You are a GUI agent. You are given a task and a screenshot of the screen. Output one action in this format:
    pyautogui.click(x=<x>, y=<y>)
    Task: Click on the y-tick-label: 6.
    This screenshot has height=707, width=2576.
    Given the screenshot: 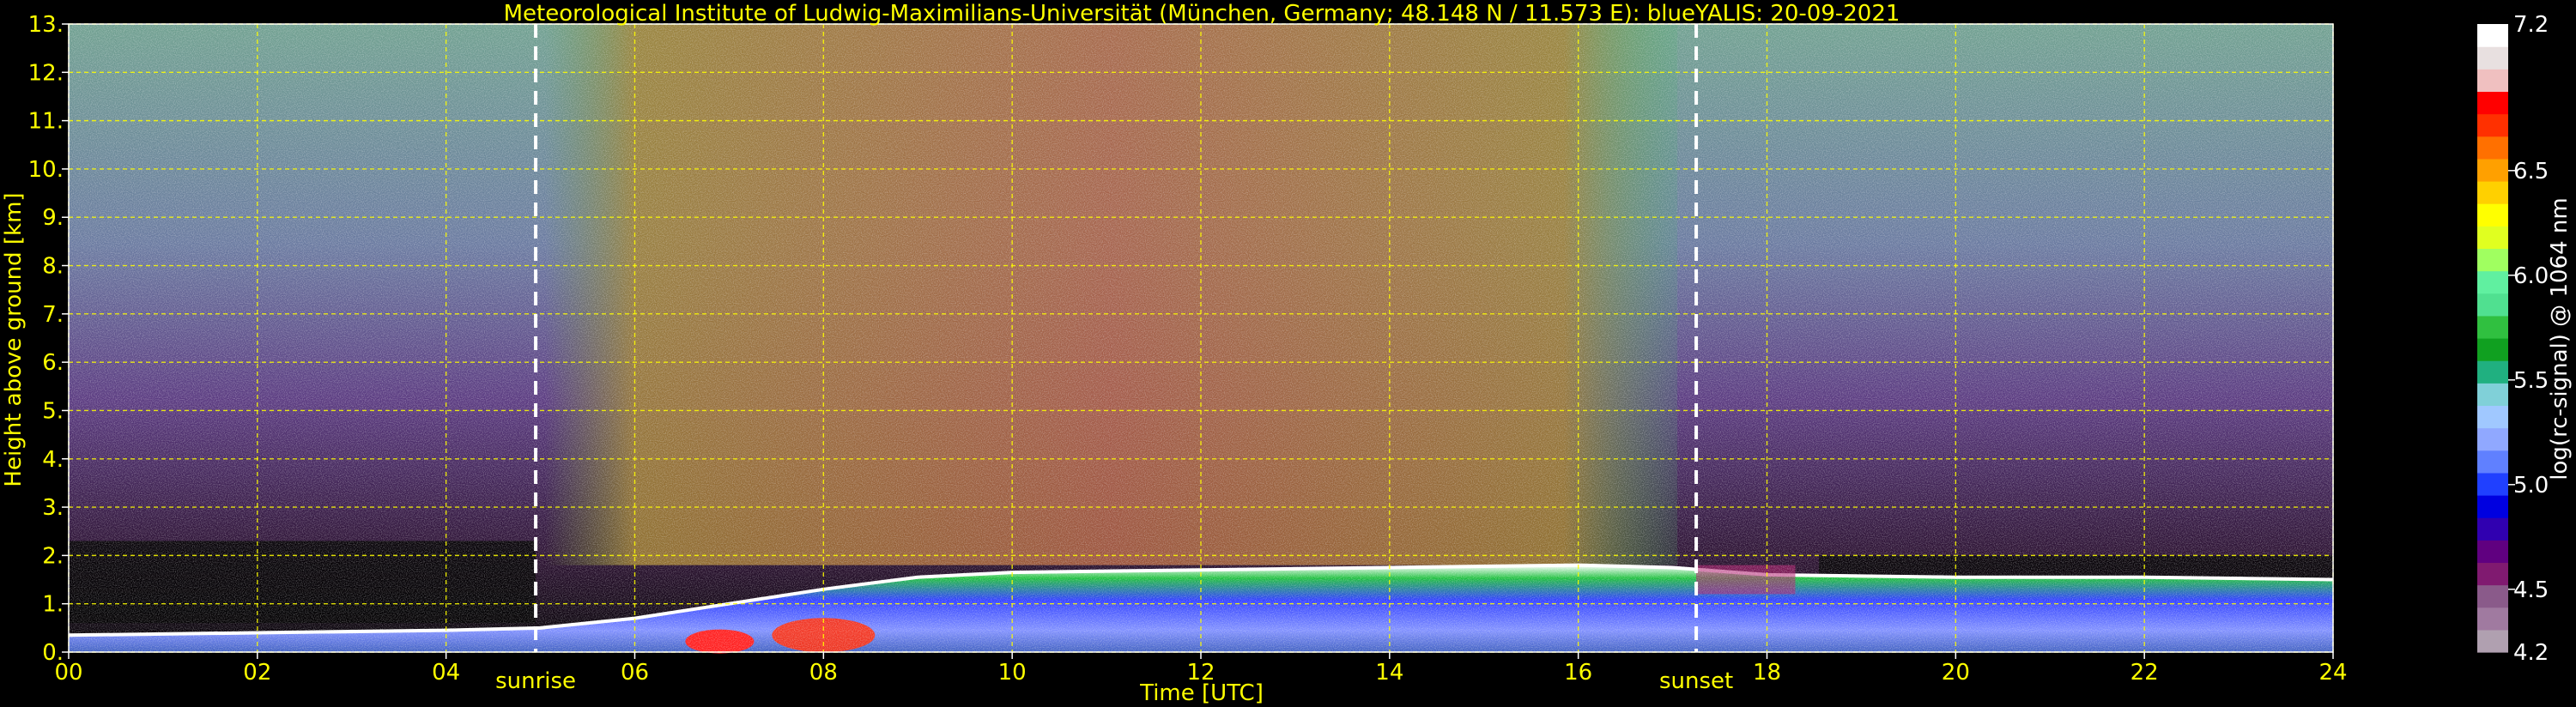 What is the action you would take?
    pyautogui.click(x=53, y=363)
    